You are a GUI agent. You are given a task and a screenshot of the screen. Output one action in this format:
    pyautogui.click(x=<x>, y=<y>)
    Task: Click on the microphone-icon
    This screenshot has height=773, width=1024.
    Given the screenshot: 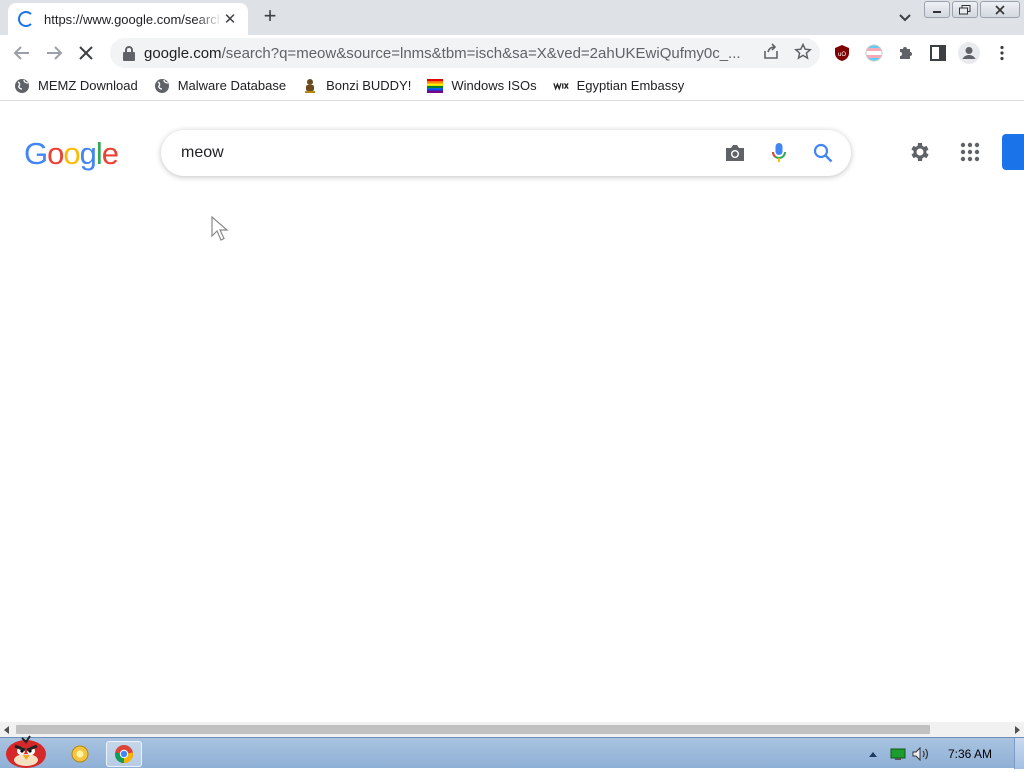 What is the action you would take?
    pyautogui.click(x=779, y=153)
    